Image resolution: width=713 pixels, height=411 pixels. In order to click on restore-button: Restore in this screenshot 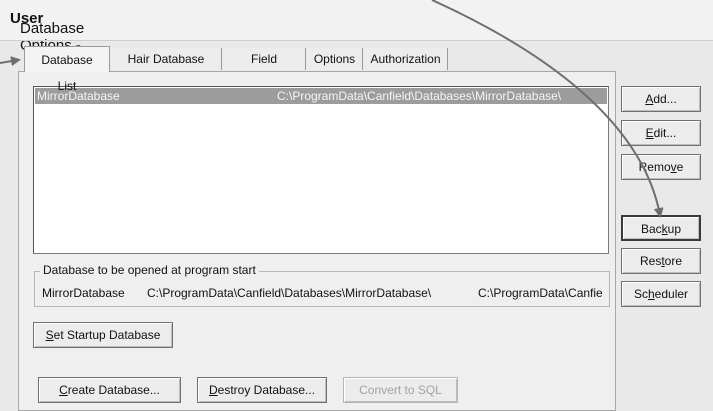, I will do `click(661, 261)`.